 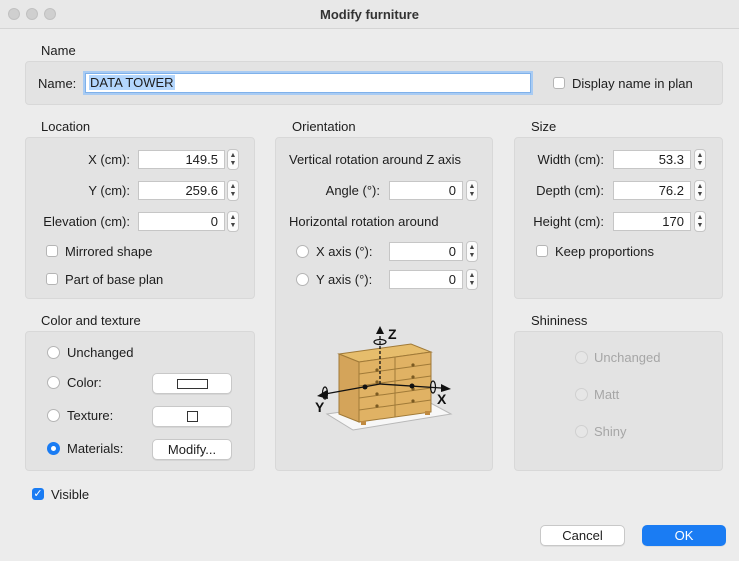 What do you see at coordinates (53, 448) in the screenshot?
I see `materials-radio` at bounding box center [53, 448].